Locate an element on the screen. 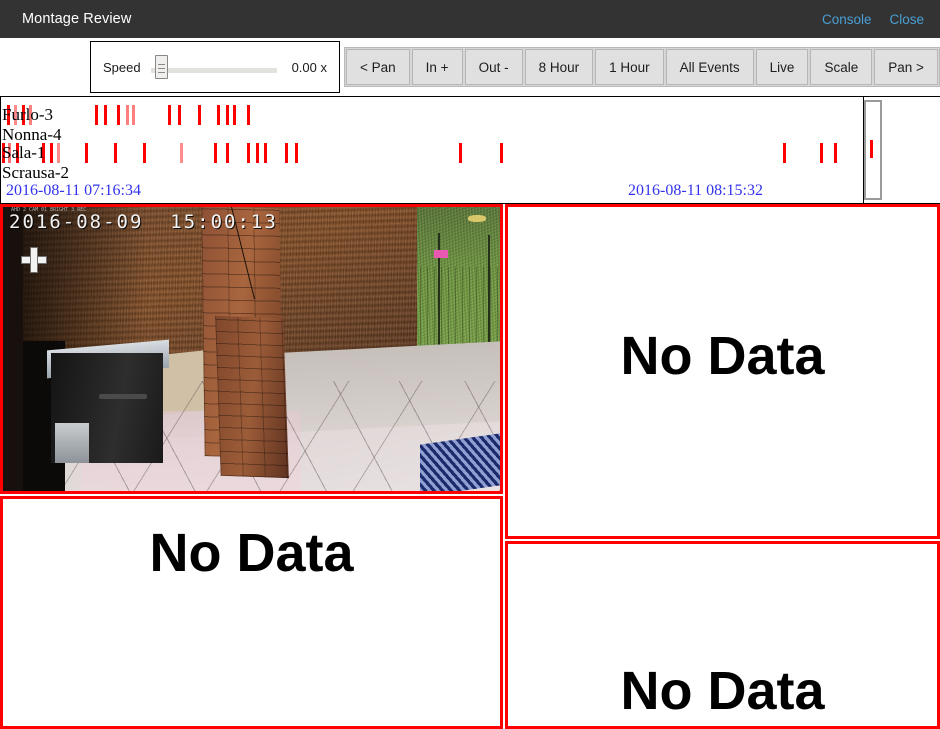  timeline-row-furlo-3: Furlo-3 is located at coordinates (431, 115).